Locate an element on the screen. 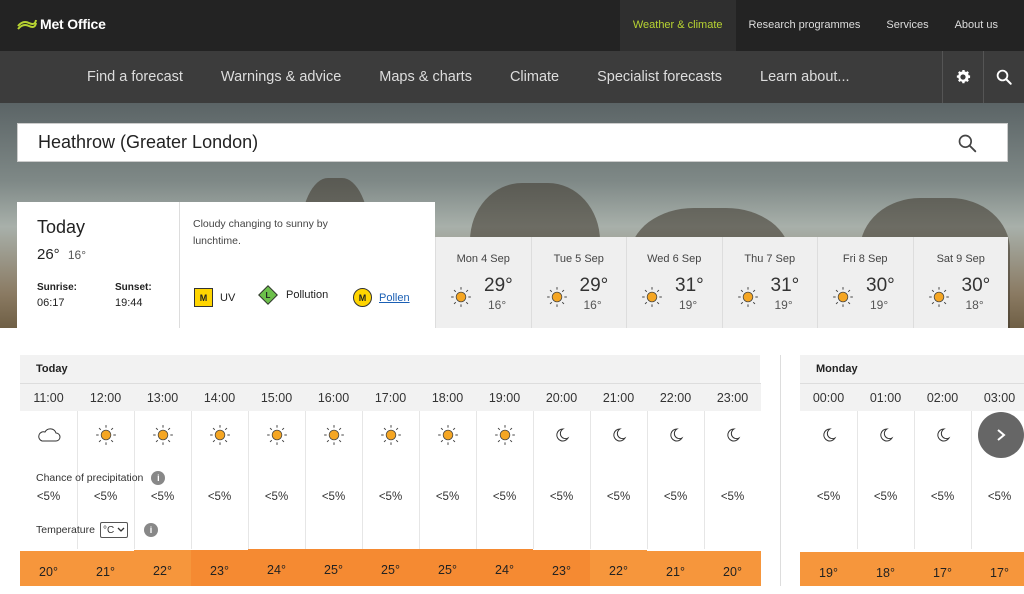  chevron-right-icon is located at coordinates (1001, 435).